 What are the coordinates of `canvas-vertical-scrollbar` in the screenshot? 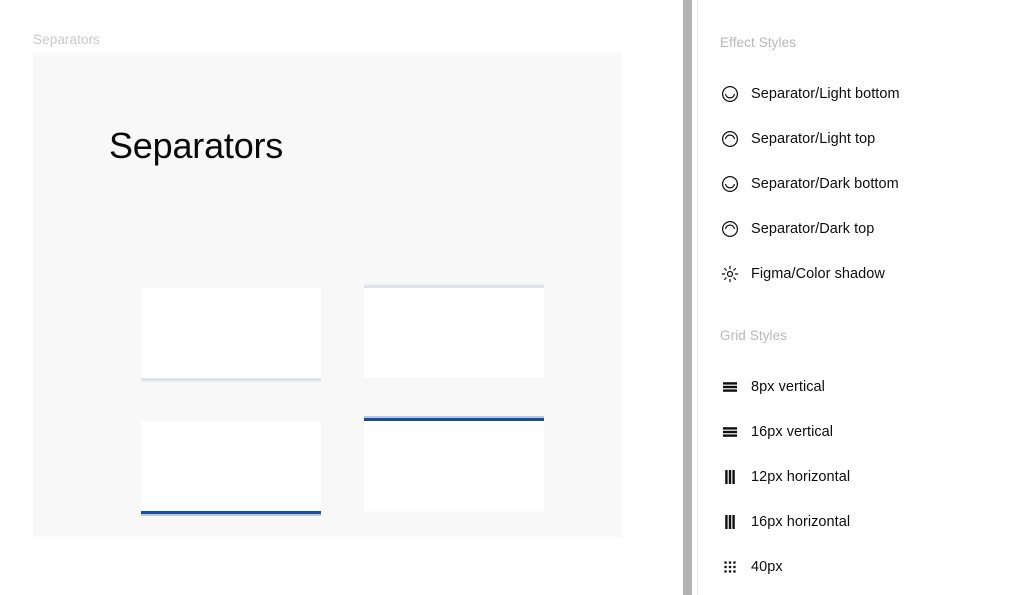 It's located at (687, 297).